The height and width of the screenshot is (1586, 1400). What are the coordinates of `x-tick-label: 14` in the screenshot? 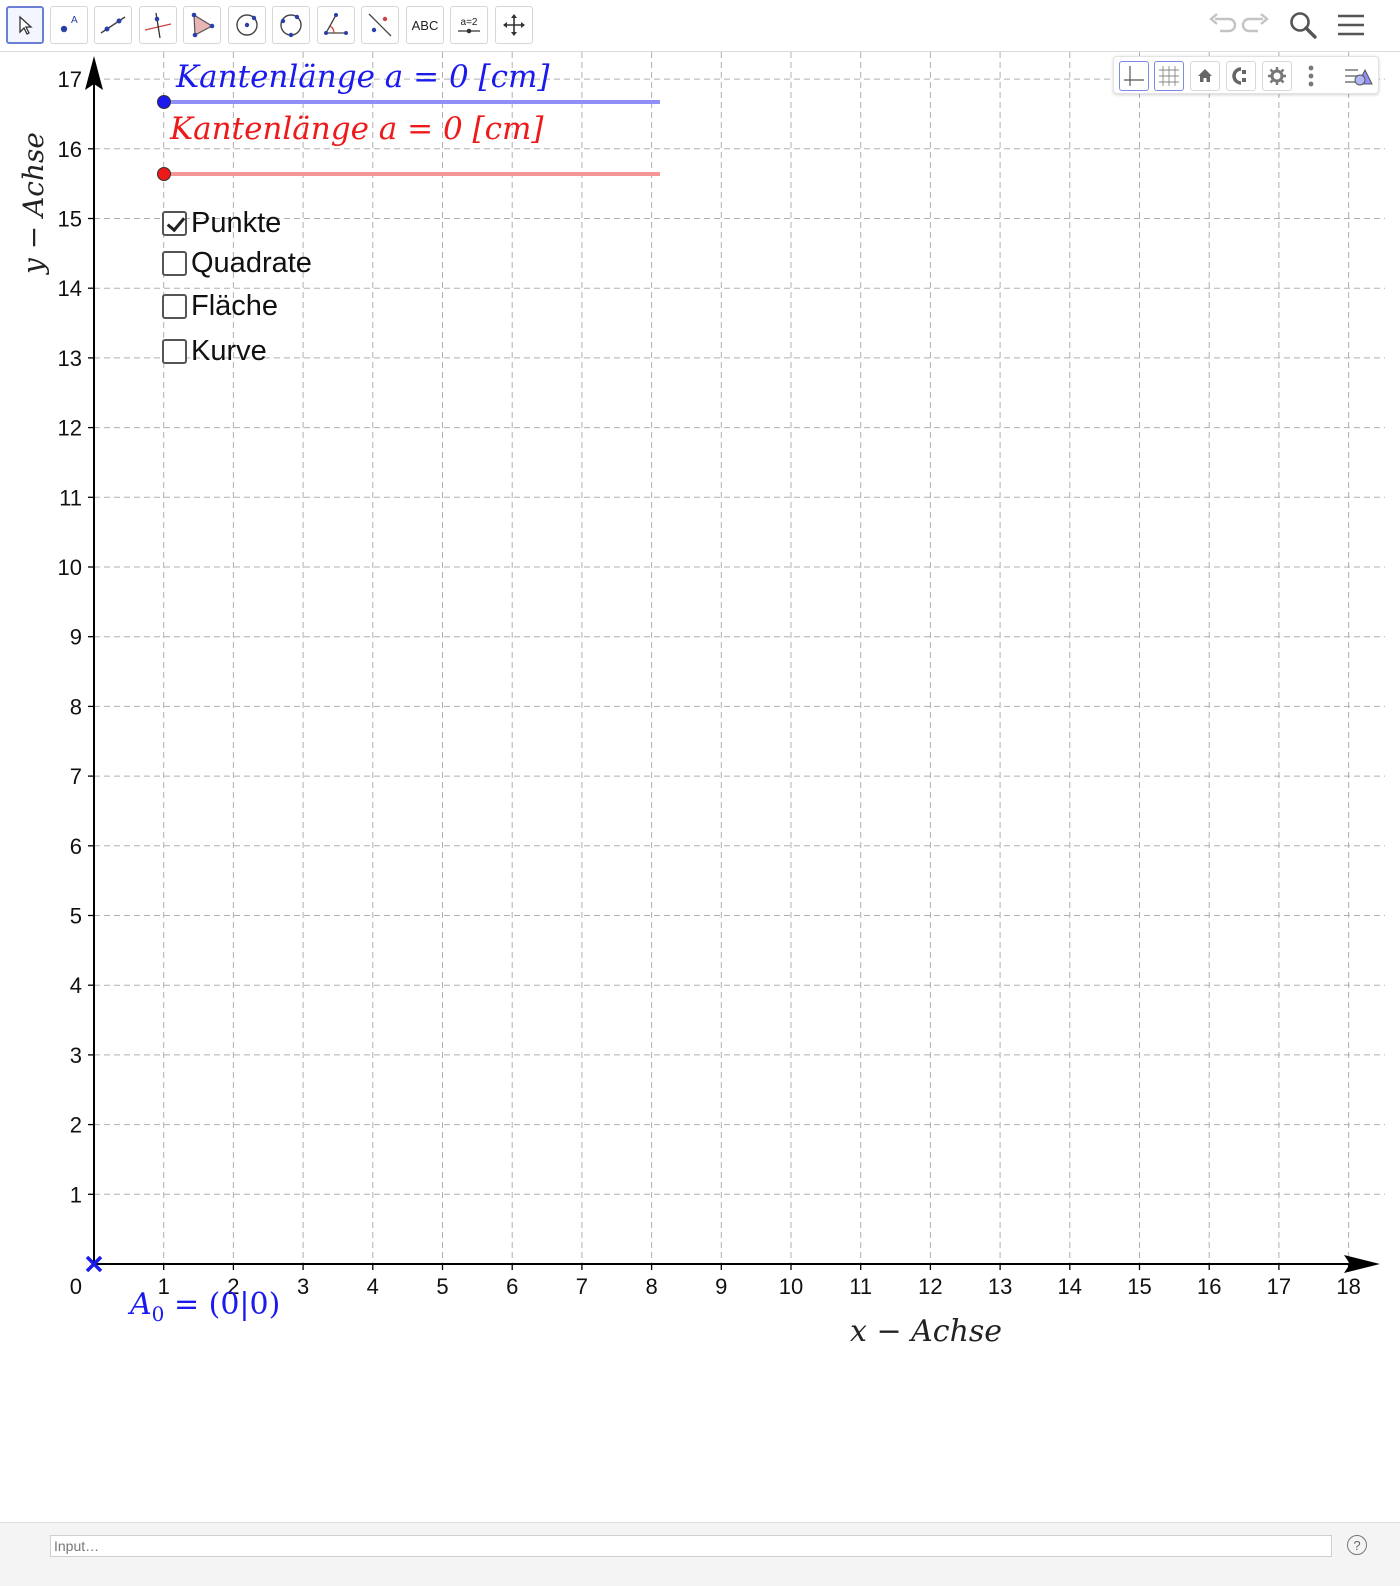 It's located at (1070, 1286).